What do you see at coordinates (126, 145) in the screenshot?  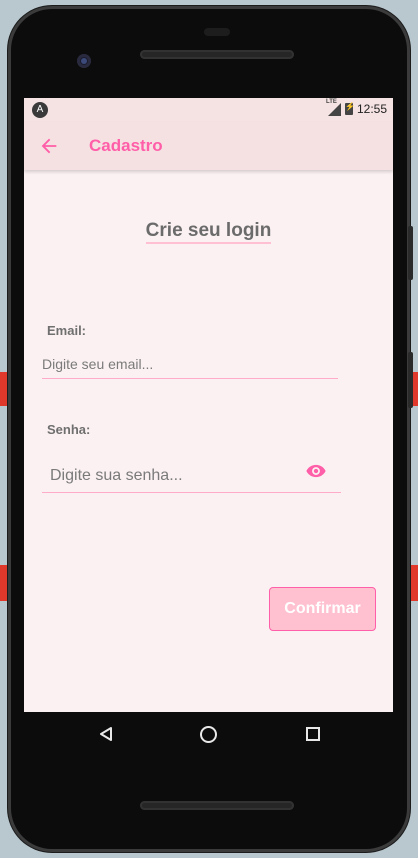 I see `app-bar-title: Cadastro` at bounding box center [126, 145].